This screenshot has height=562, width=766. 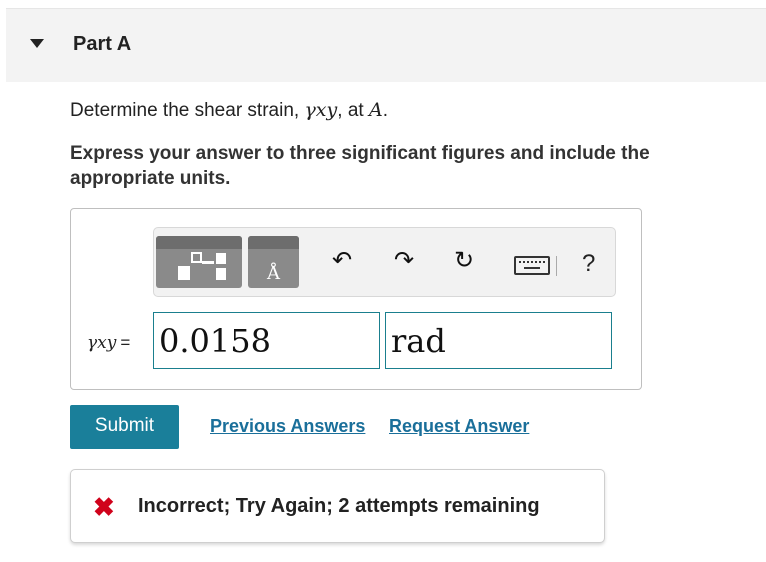 What do you see at coordinates (287, 426) in the screenshot?
I see `previous-answers-link: Previous Answers` at bounding box center [287, 426].